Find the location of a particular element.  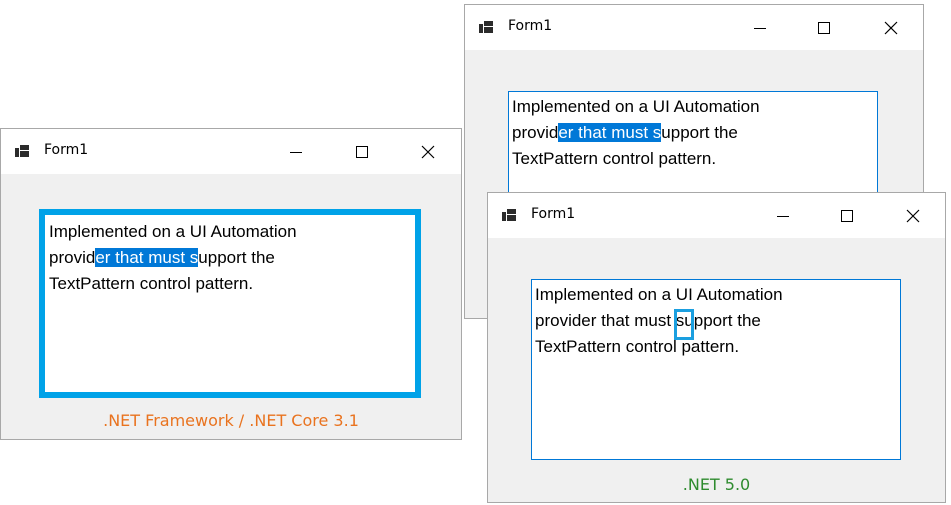

framework-caption: .NET Framework / .NET Core 3.1 is located at coordinates (231, 420).